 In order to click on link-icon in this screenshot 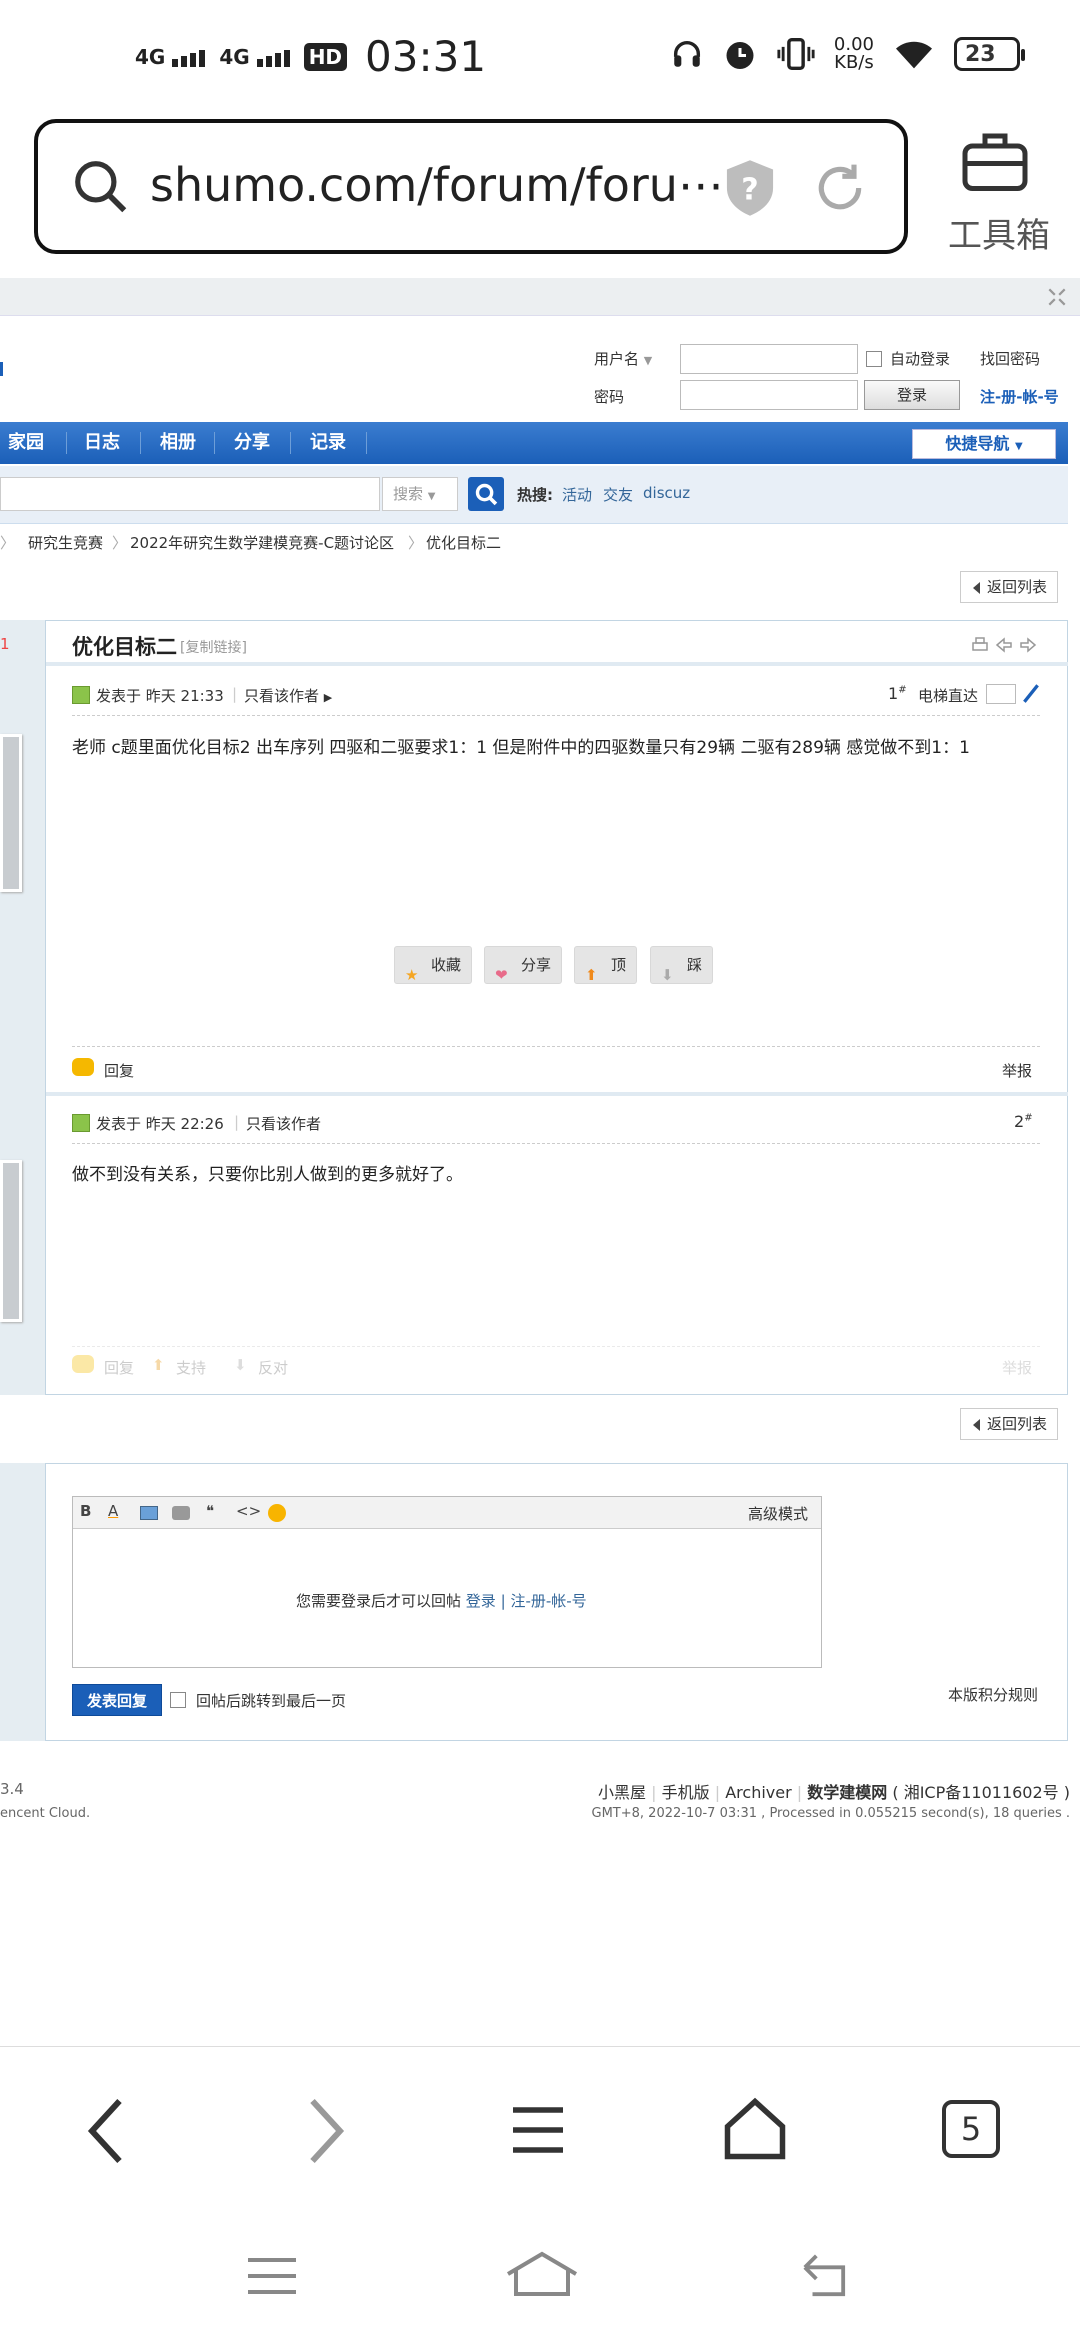, I will do `click(181, 1513)`.